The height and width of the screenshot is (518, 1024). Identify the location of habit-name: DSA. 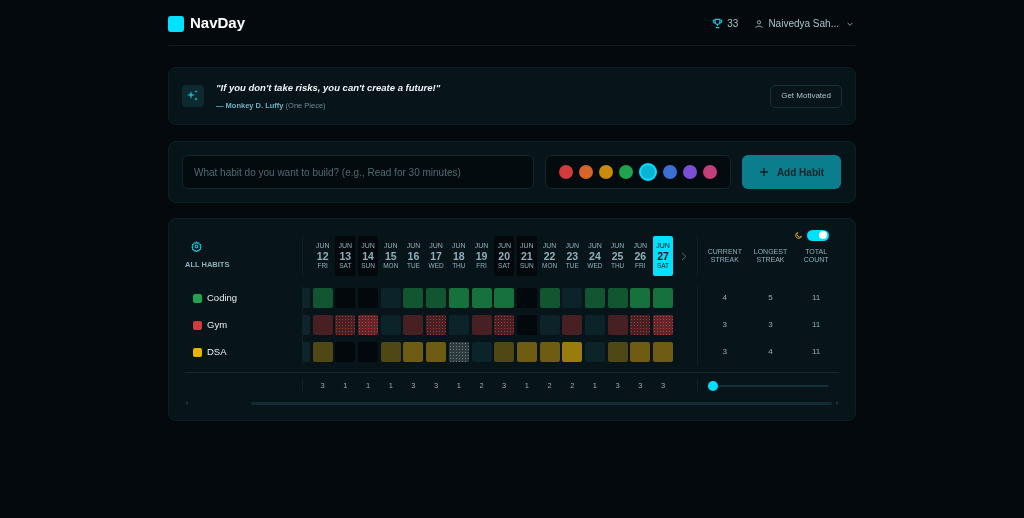
(217, 351).